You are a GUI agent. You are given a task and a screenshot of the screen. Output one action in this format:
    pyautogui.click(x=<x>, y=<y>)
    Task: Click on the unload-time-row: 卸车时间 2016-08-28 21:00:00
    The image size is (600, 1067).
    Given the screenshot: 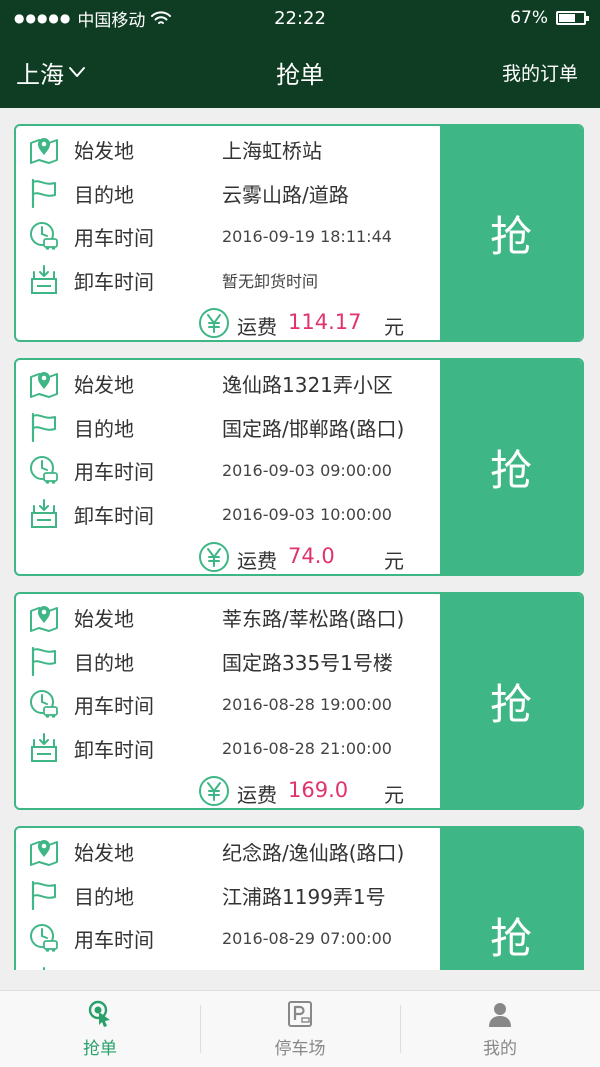 What is the action you would take?
    pyautogui.click(x=230, y=748)
    